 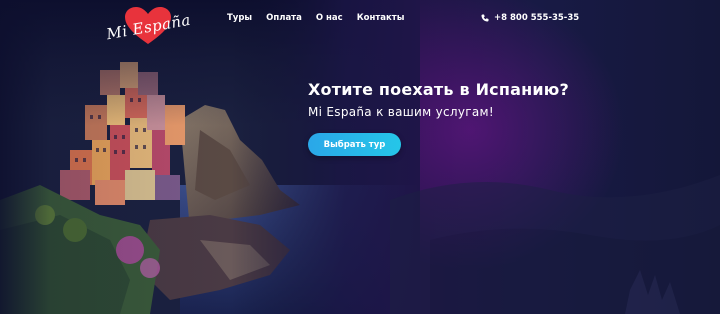 I want to click on phone-icon, so click(x=485, y=18).